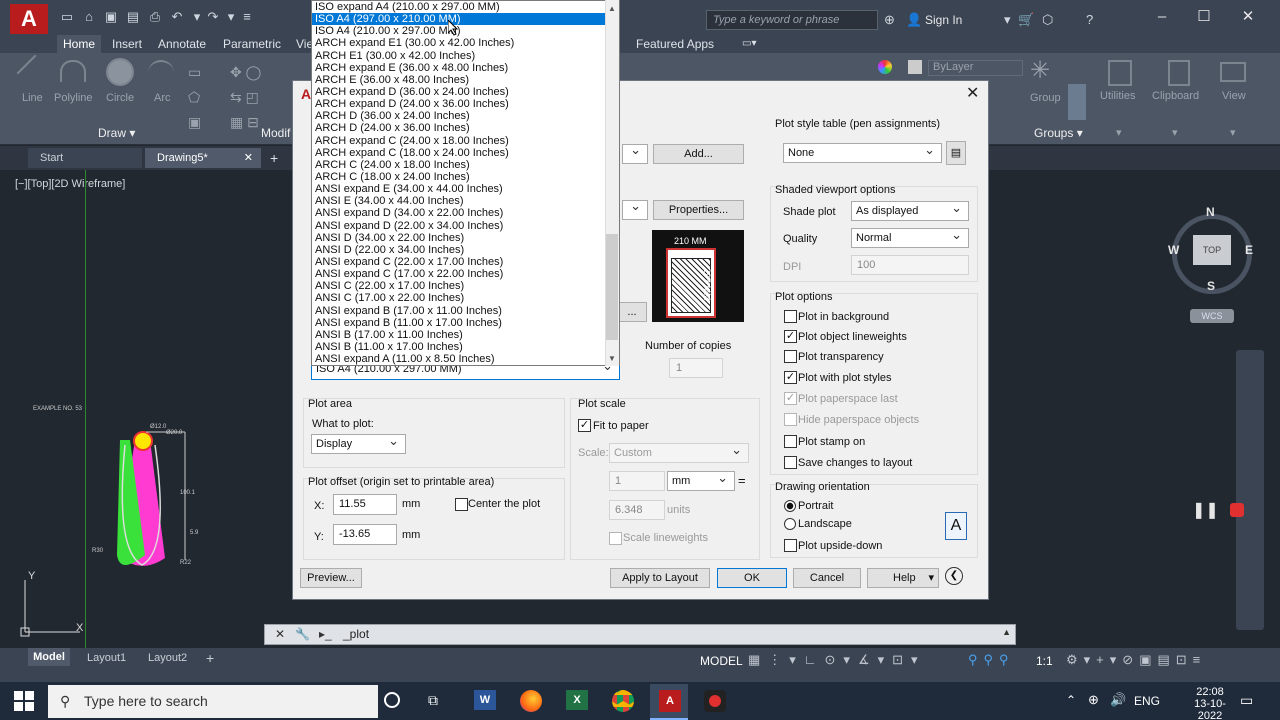 This screenshot has width=1280, height=720. What do you see at coordinates (465, 298) in the screenshot?
I see `paper-size-option: ANSI C (17.00 x 22.00 Inches)` at bounding box center [465, 298].